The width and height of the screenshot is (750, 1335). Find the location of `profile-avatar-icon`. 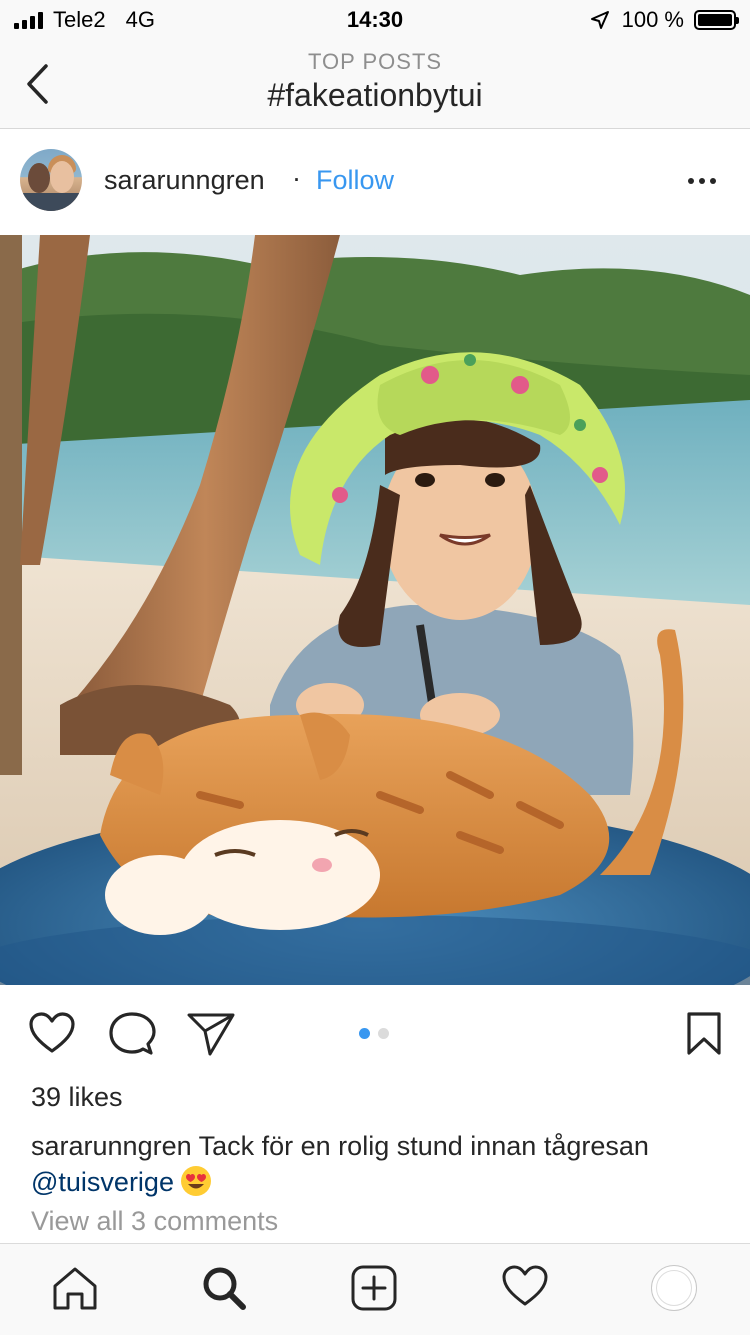

profile-avatar-icon is located at coordinates (674, 1288).